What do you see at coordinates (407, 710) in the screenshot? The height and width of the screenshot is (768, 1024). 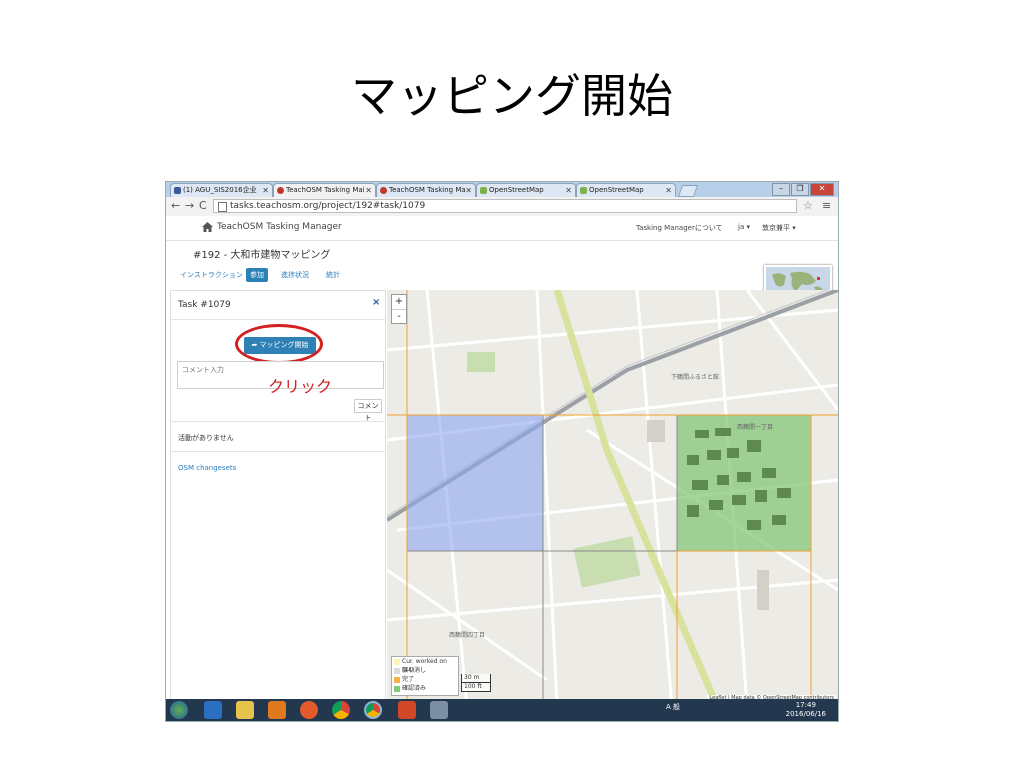 I see `powerpoint-icon` at bounding box center [407, 710].